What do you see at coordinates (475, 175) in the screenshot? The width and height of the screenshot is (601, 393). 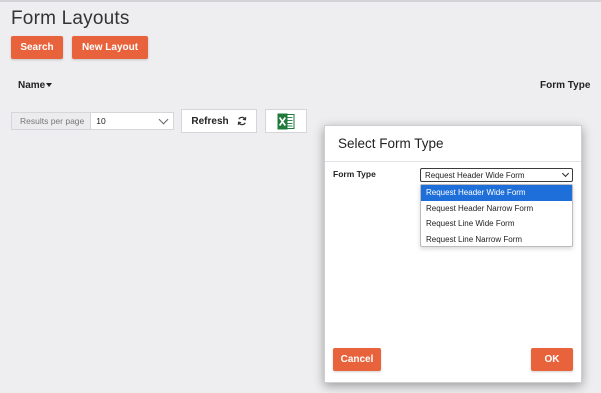 I see `form-type-select-value: Request Header Wide Form` at bounding box center [475, 175].